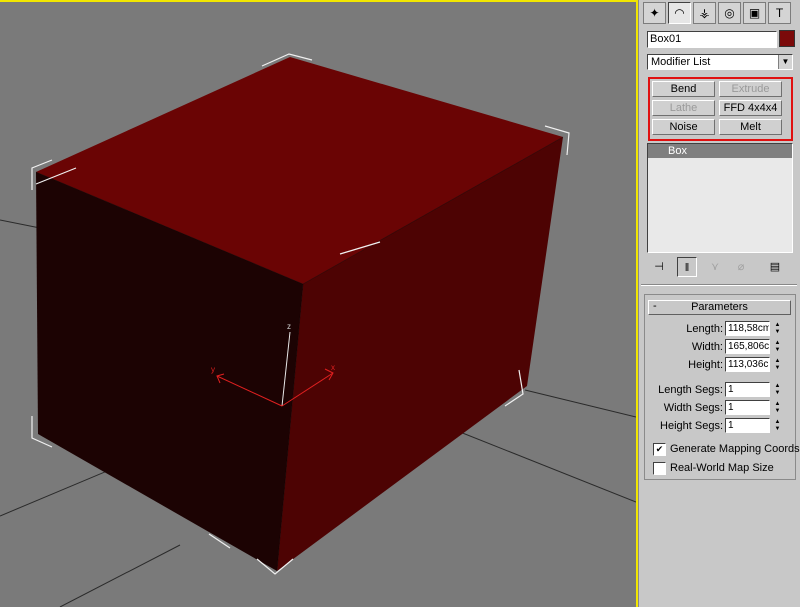 The height and width of the screenshot is (607, 800). I want to click on stack-toolbar: ⊣ ‖ ⋎ ⌀ ▤, so click(721, 268).